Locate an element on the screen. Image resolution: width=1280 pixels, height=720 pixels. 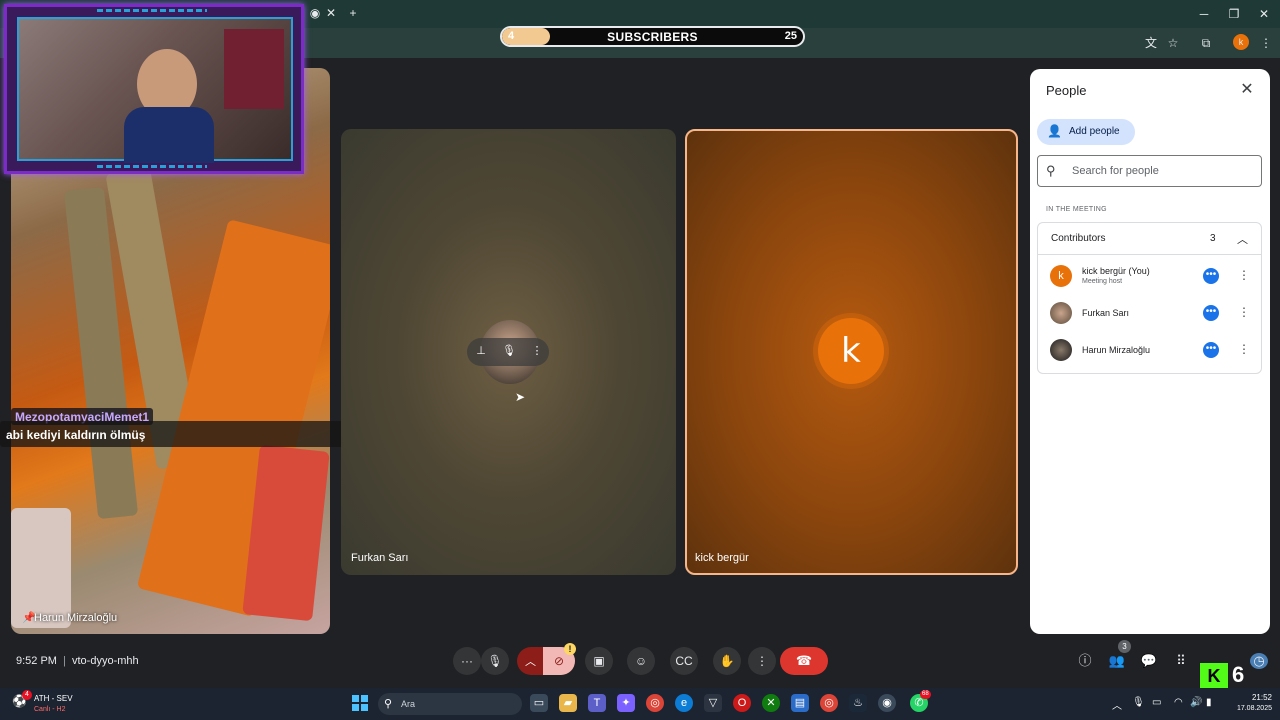
avatar: k is located at coordinates (1061, 276).